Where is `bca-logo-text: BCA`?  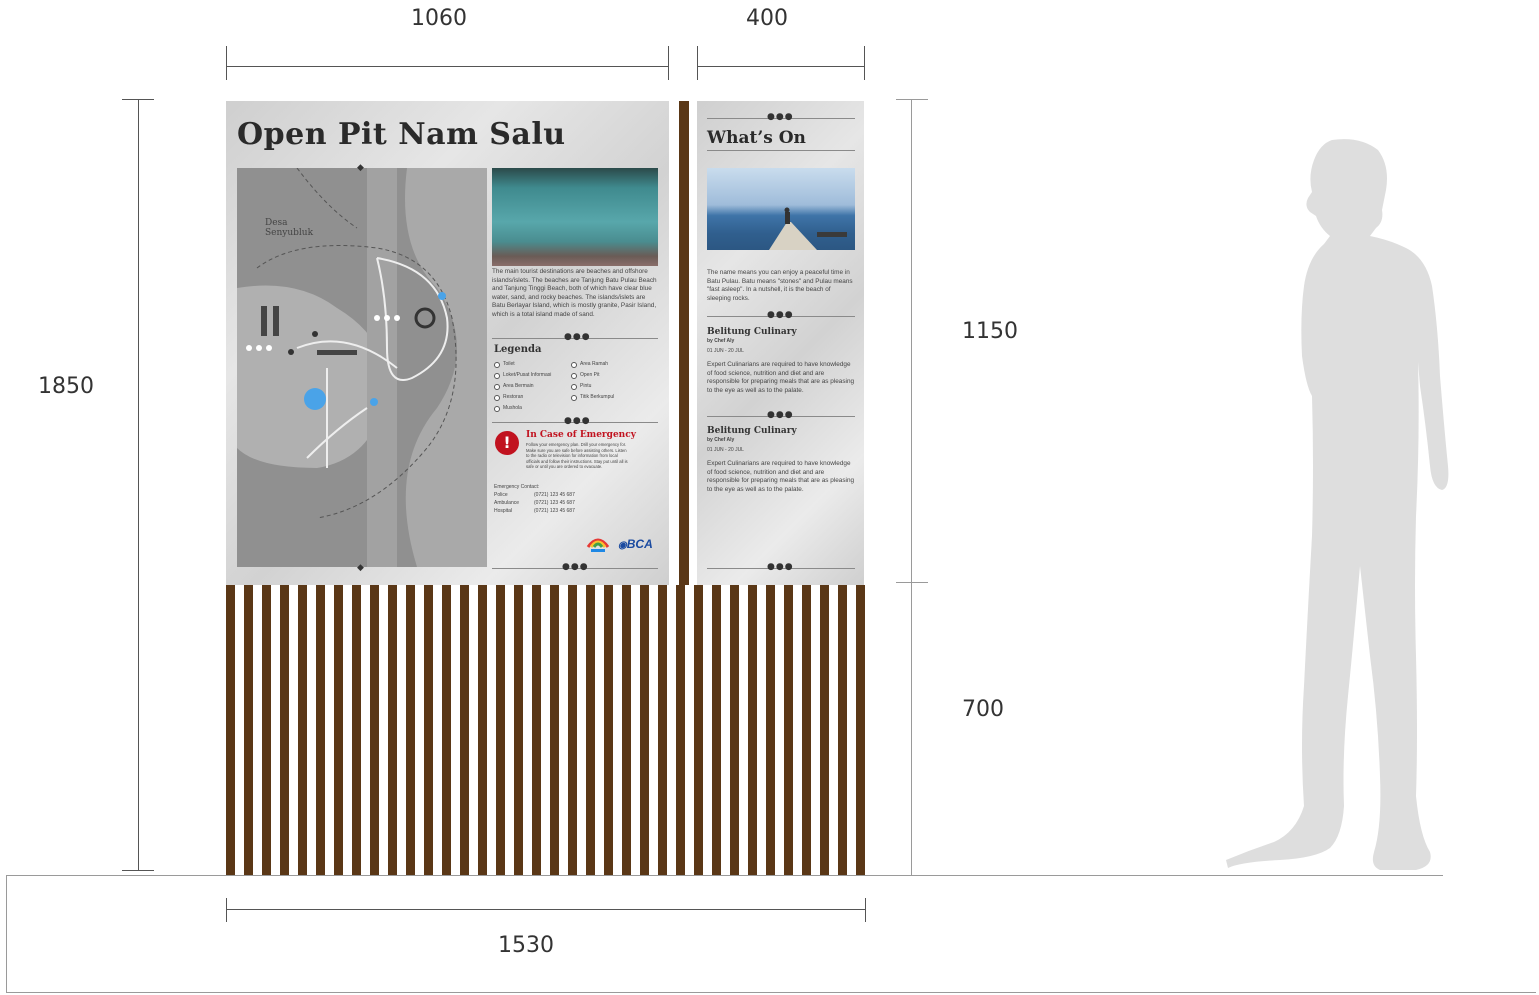
bca-logo-text: BCA is located at coordinates (639, 544).